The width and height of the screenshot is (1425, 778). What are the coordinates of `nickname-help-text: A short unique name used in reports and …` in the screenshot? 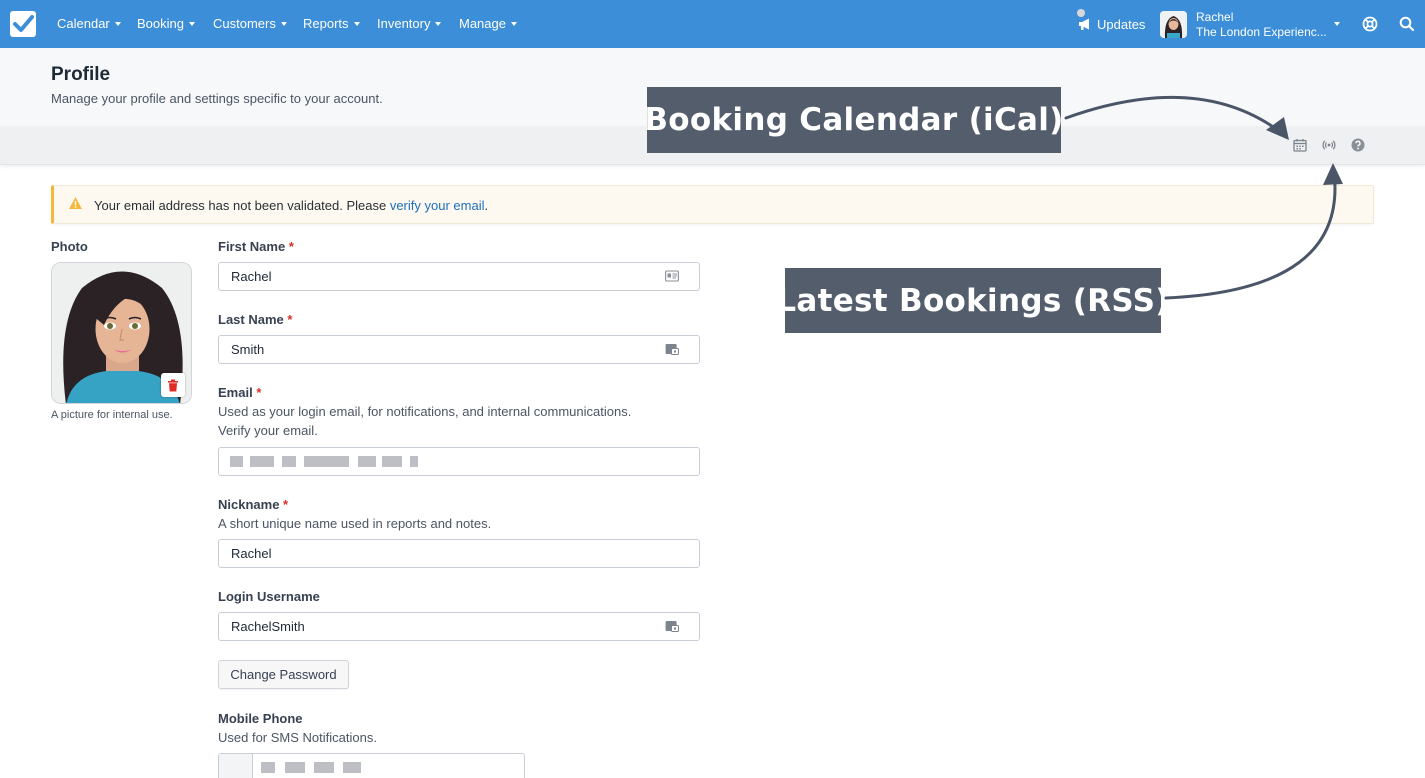 It's located at (355, 523).